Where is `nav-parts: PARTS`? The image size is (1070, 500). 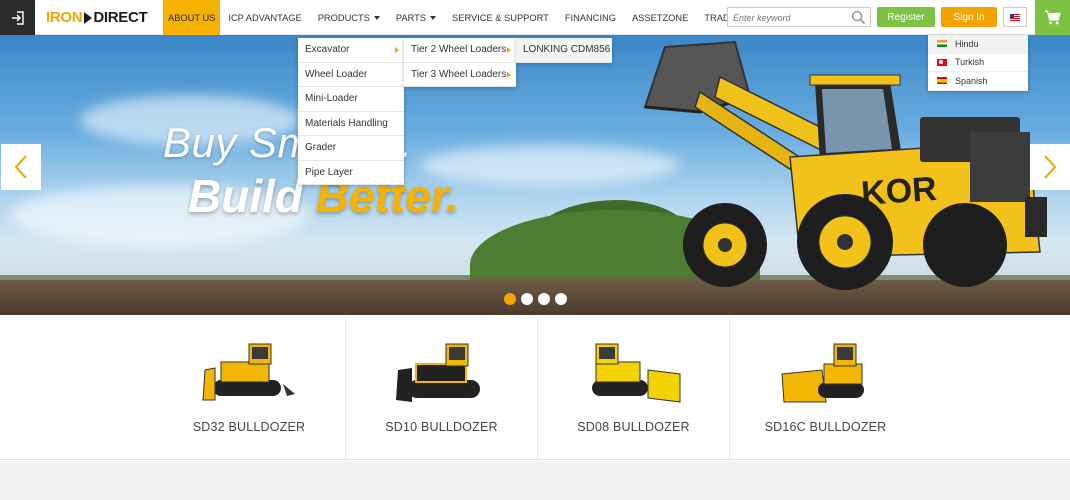
nav-parts: PARTS is located at coordinates (416, 17).